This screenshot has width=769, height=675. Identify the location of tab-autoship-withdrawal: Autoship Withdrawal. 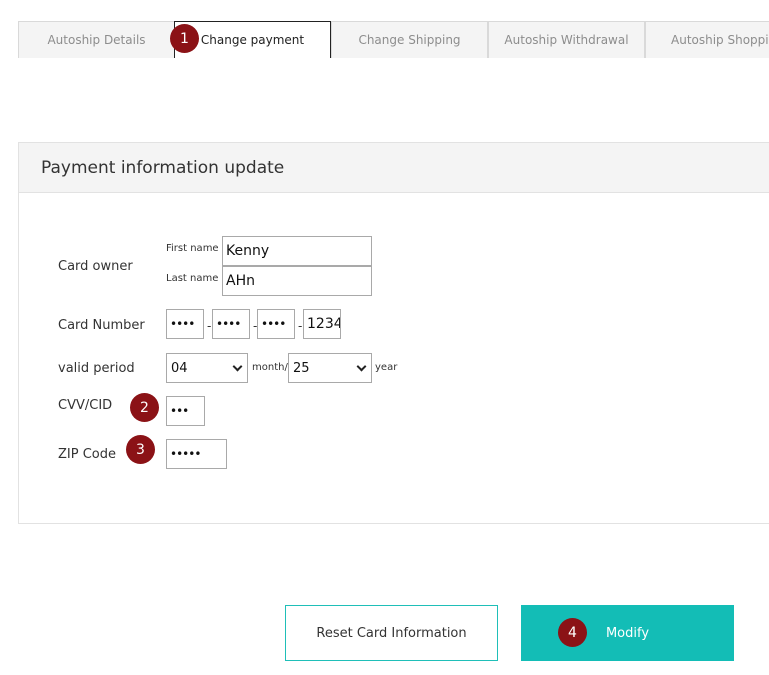
(566, 39).